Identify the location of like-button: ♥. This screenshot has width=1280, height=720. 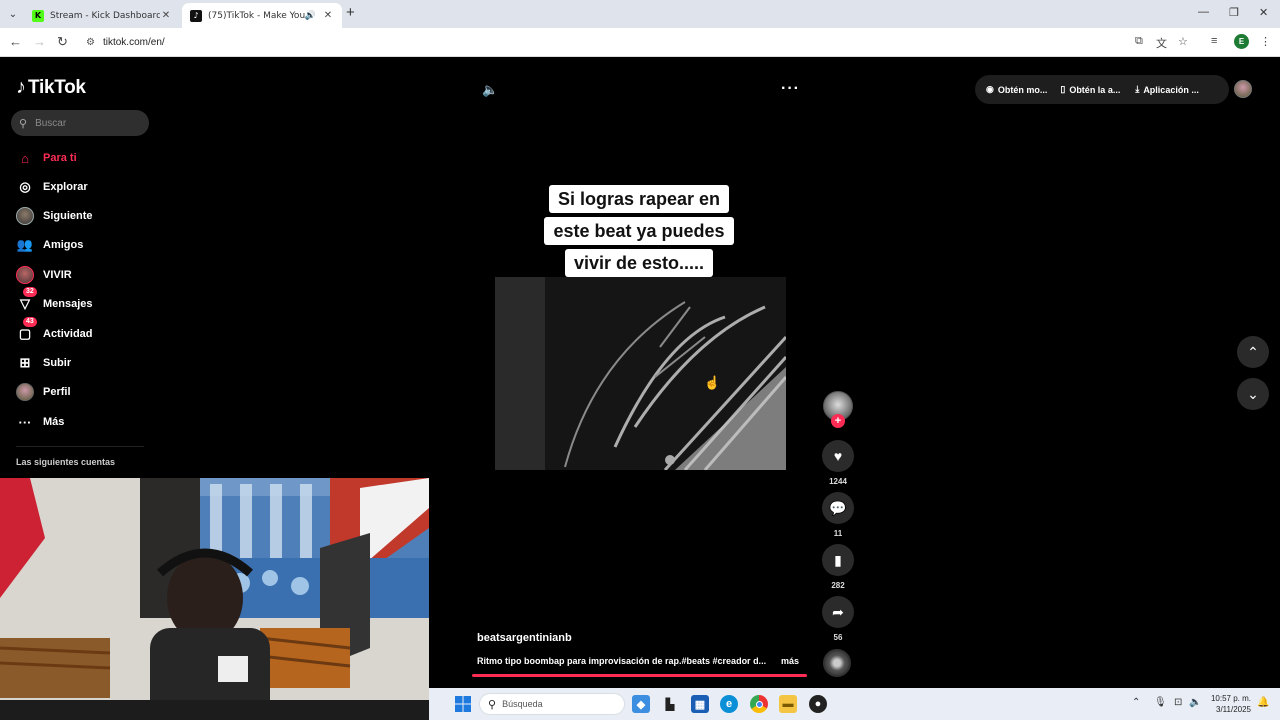
(838, 456).